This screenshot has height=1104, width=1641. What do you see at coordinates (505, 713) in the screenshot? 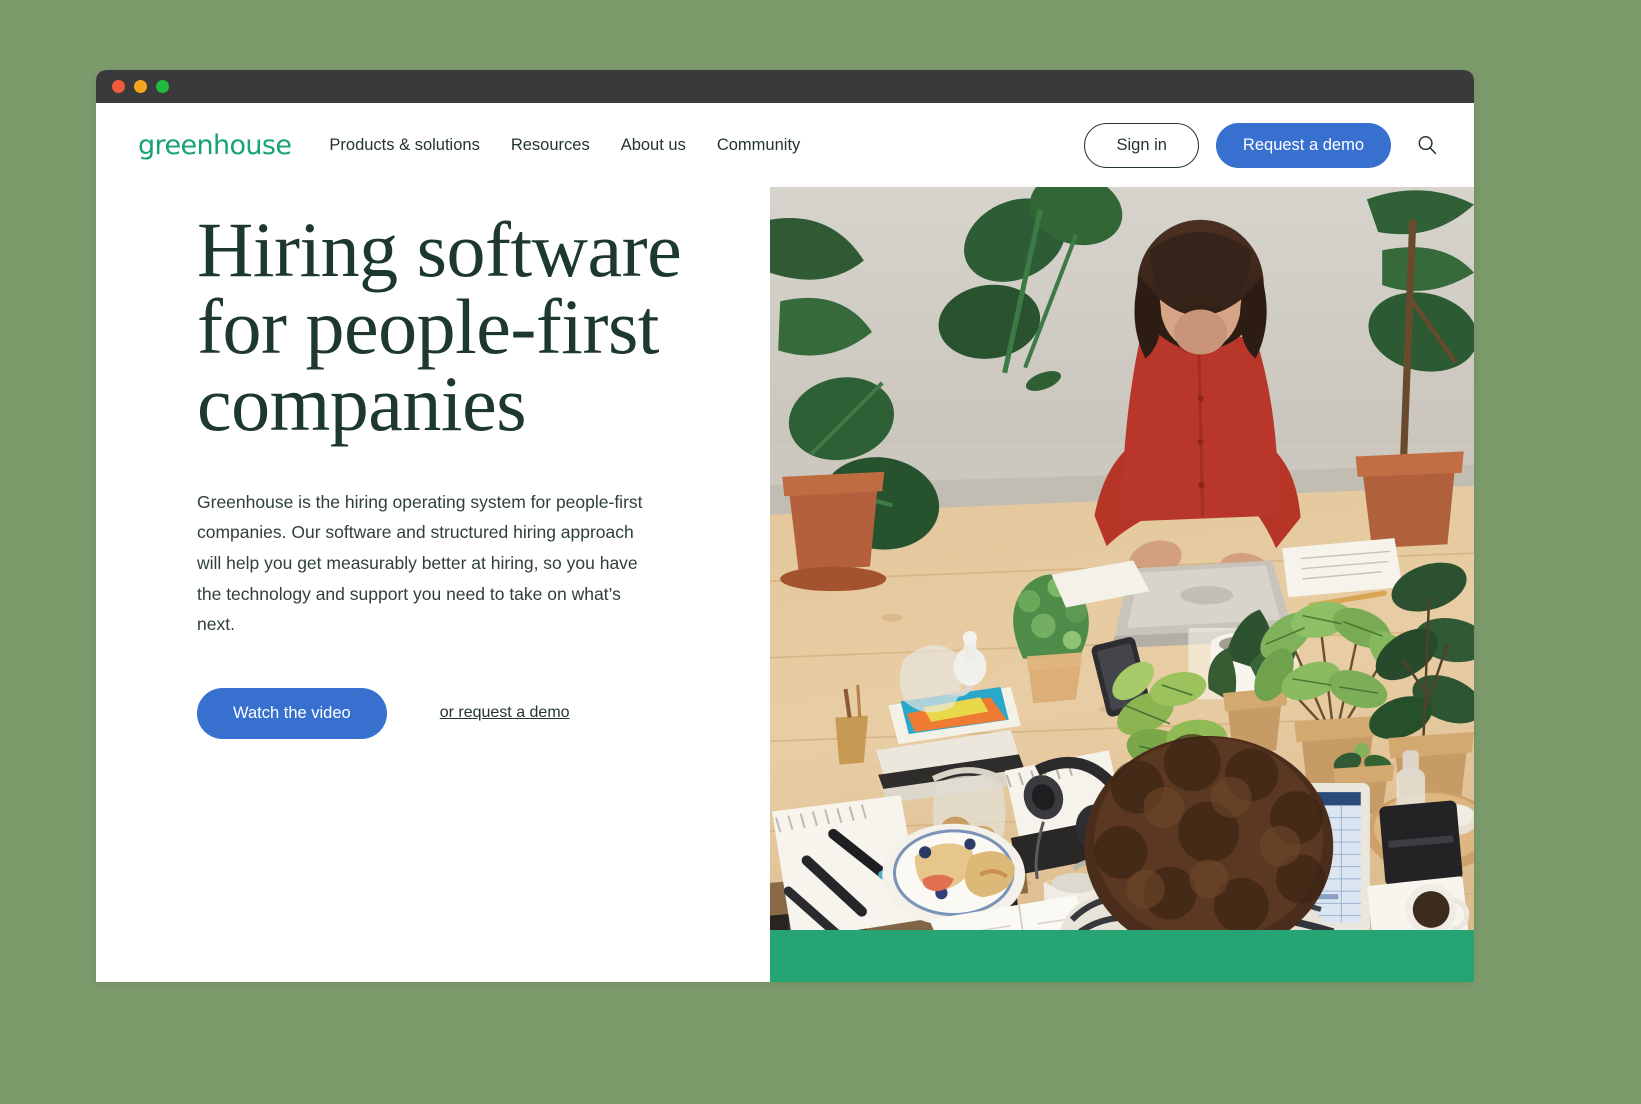
I see `or-request-a-demo-link: or request a demo` at bounding box center [505, 713].